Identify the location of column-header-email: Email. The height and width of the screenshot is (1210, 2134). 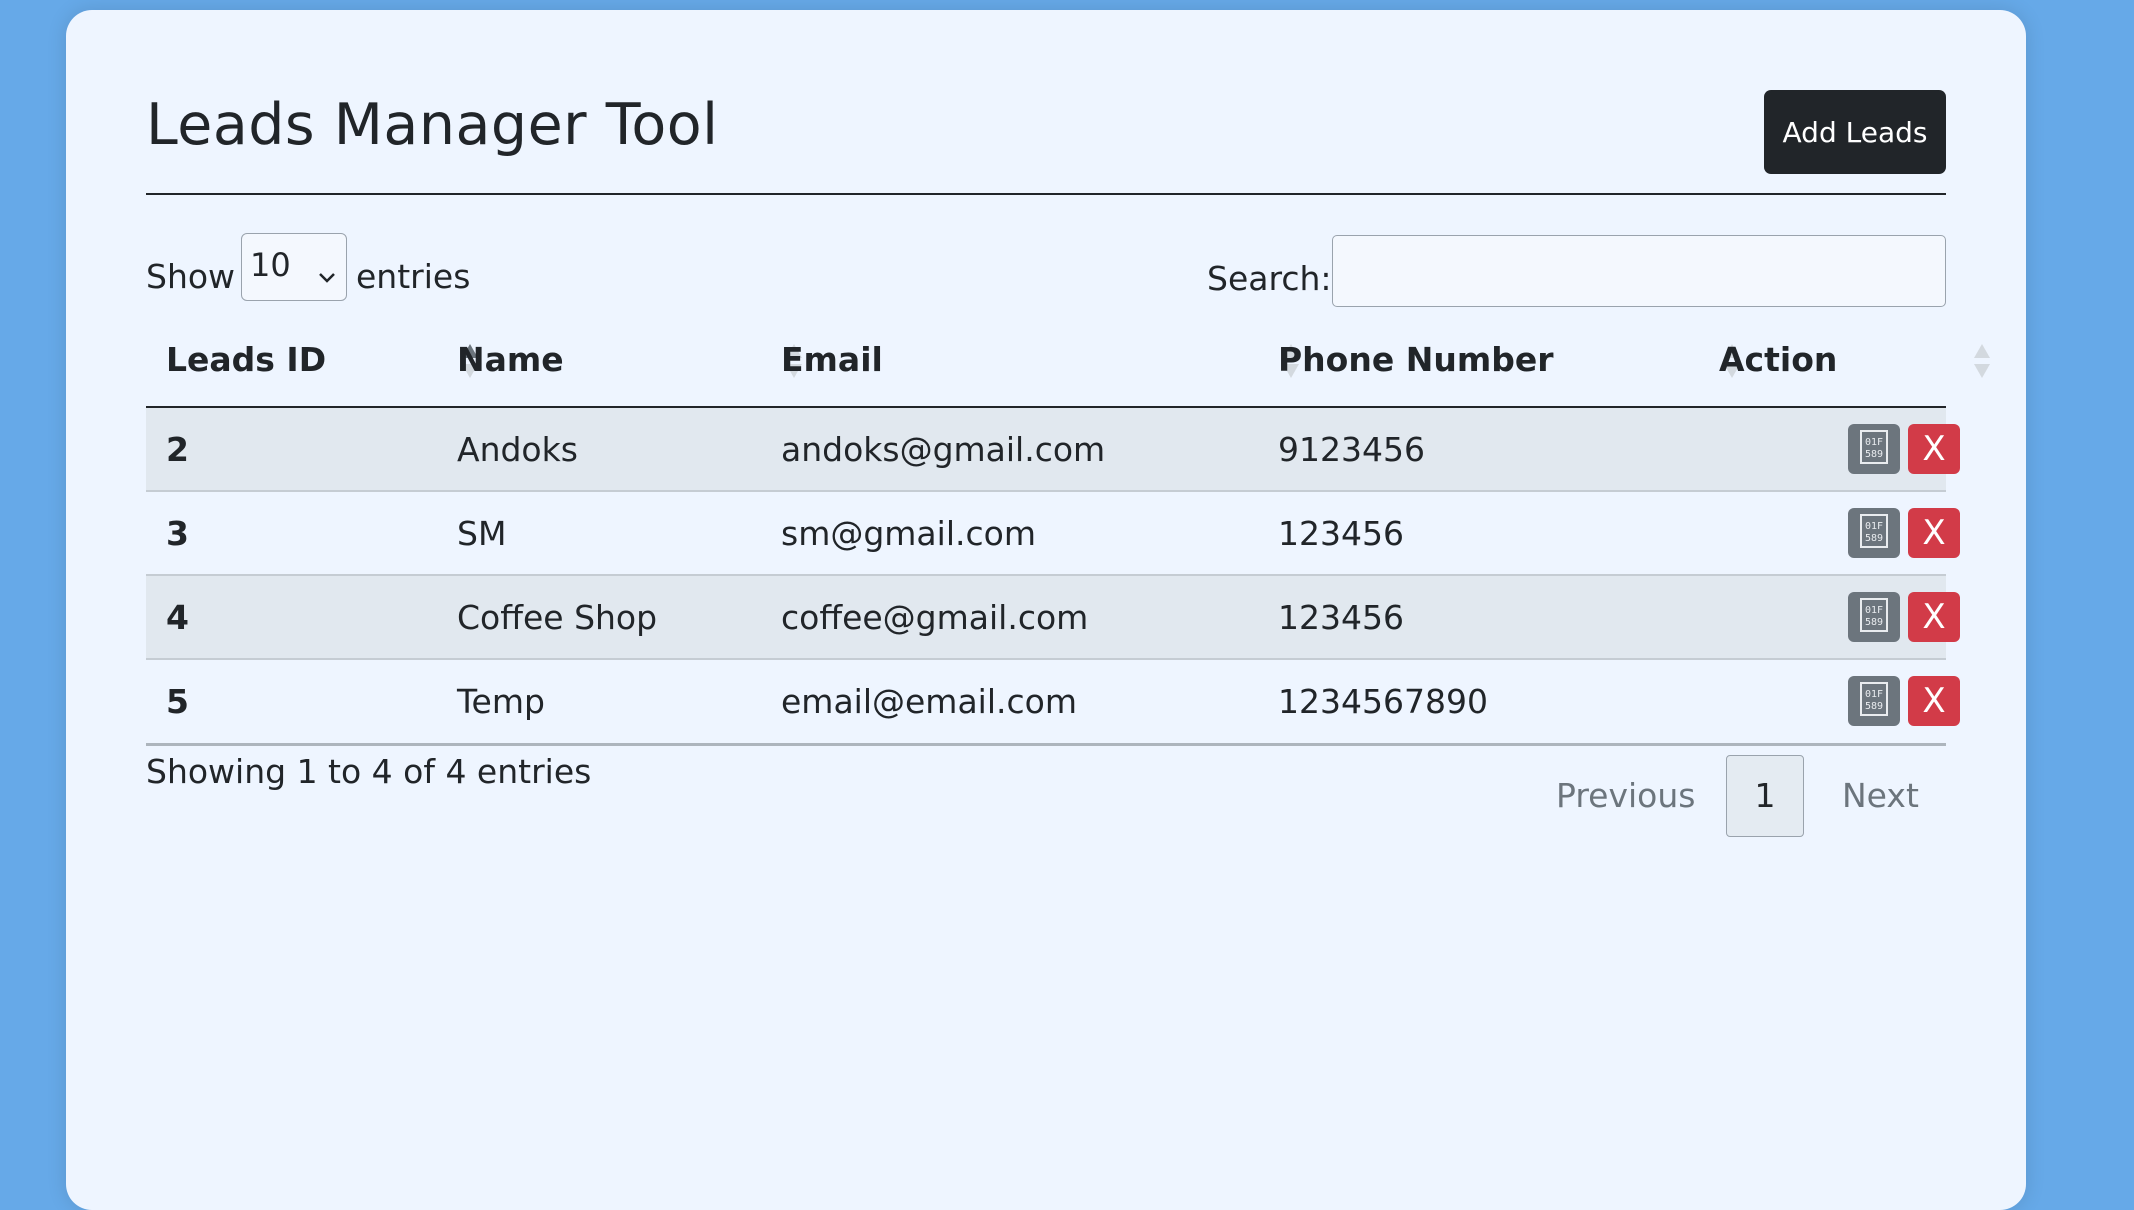
(832, 359).